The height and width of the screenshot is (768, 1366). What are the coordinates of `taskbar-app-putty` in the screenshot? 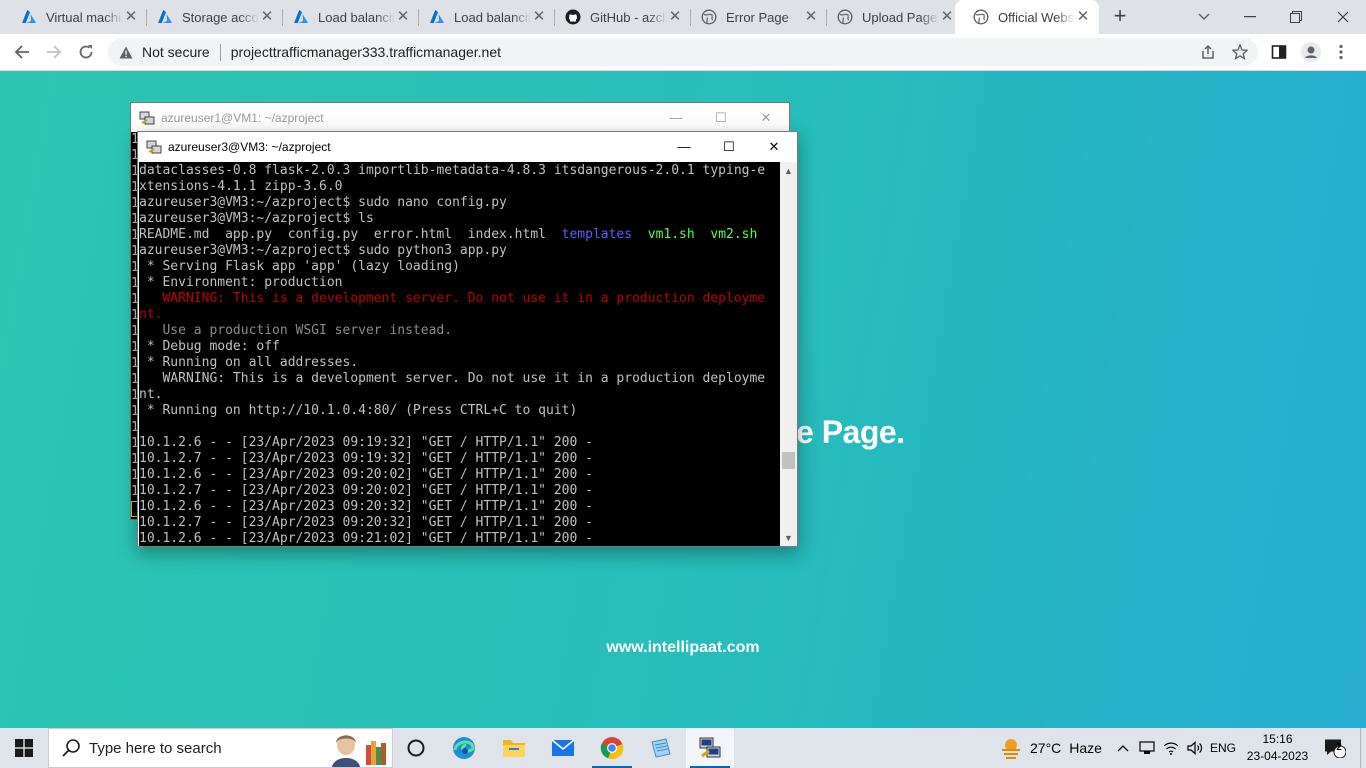 It's located at (710, 748).